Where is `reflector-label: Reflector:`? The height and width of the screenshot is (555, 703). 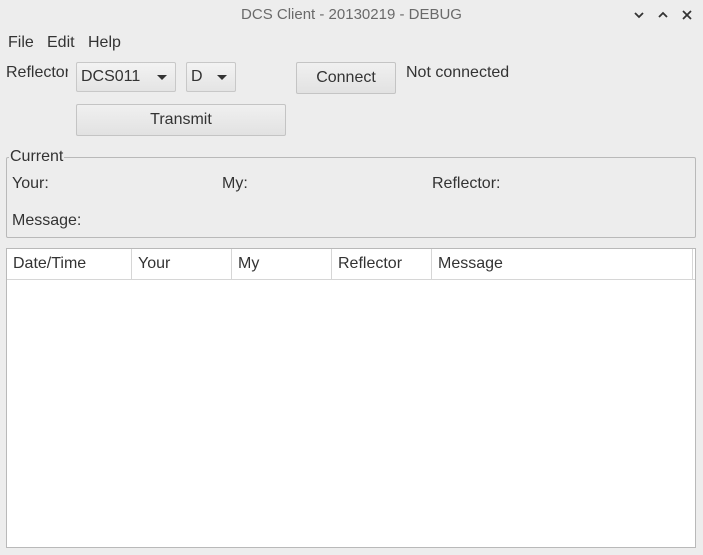 reflector-label: Reflector: is located at coordinates (37, 72).